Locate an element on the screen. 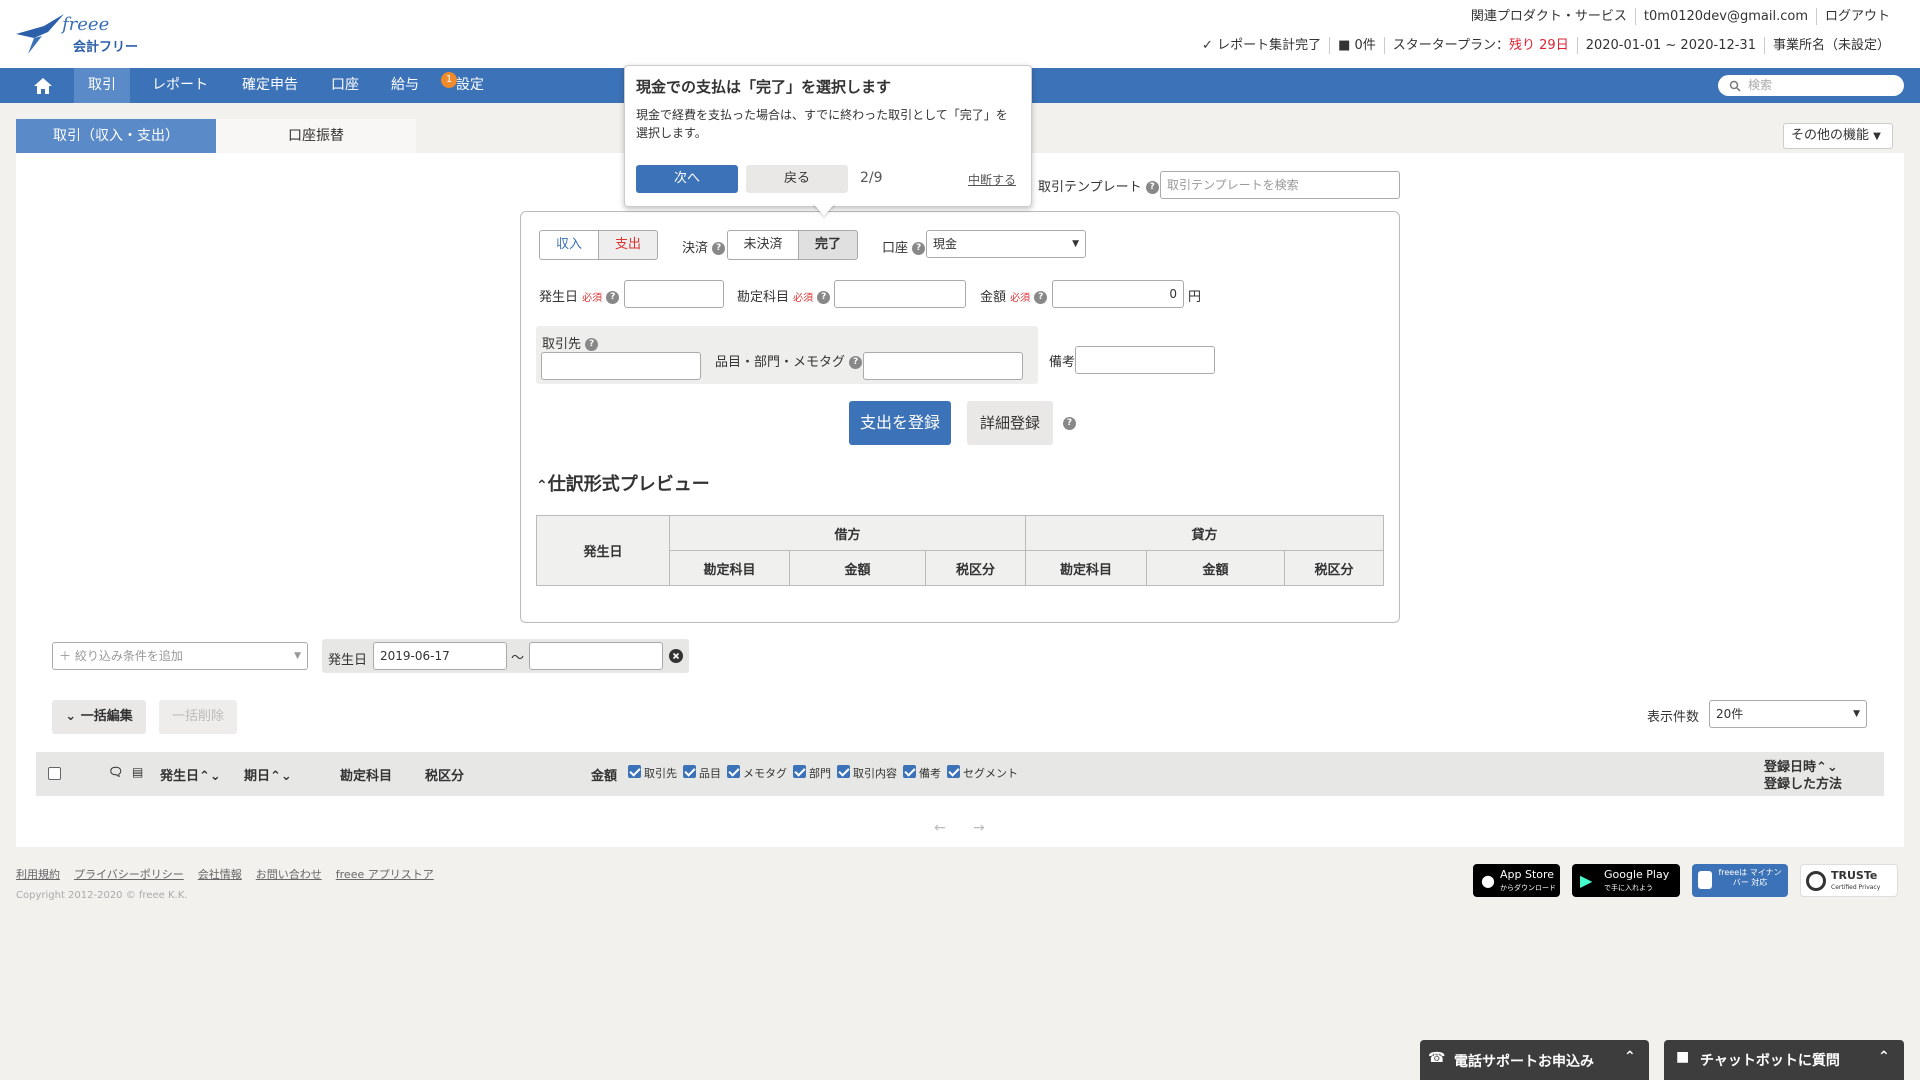 The width and height of the screenshot is (1920, 1080). top-links: 関連プロダクト・サービス t0m0120dev@gmail.com ログアウト is located at coordinates (1680, 16).